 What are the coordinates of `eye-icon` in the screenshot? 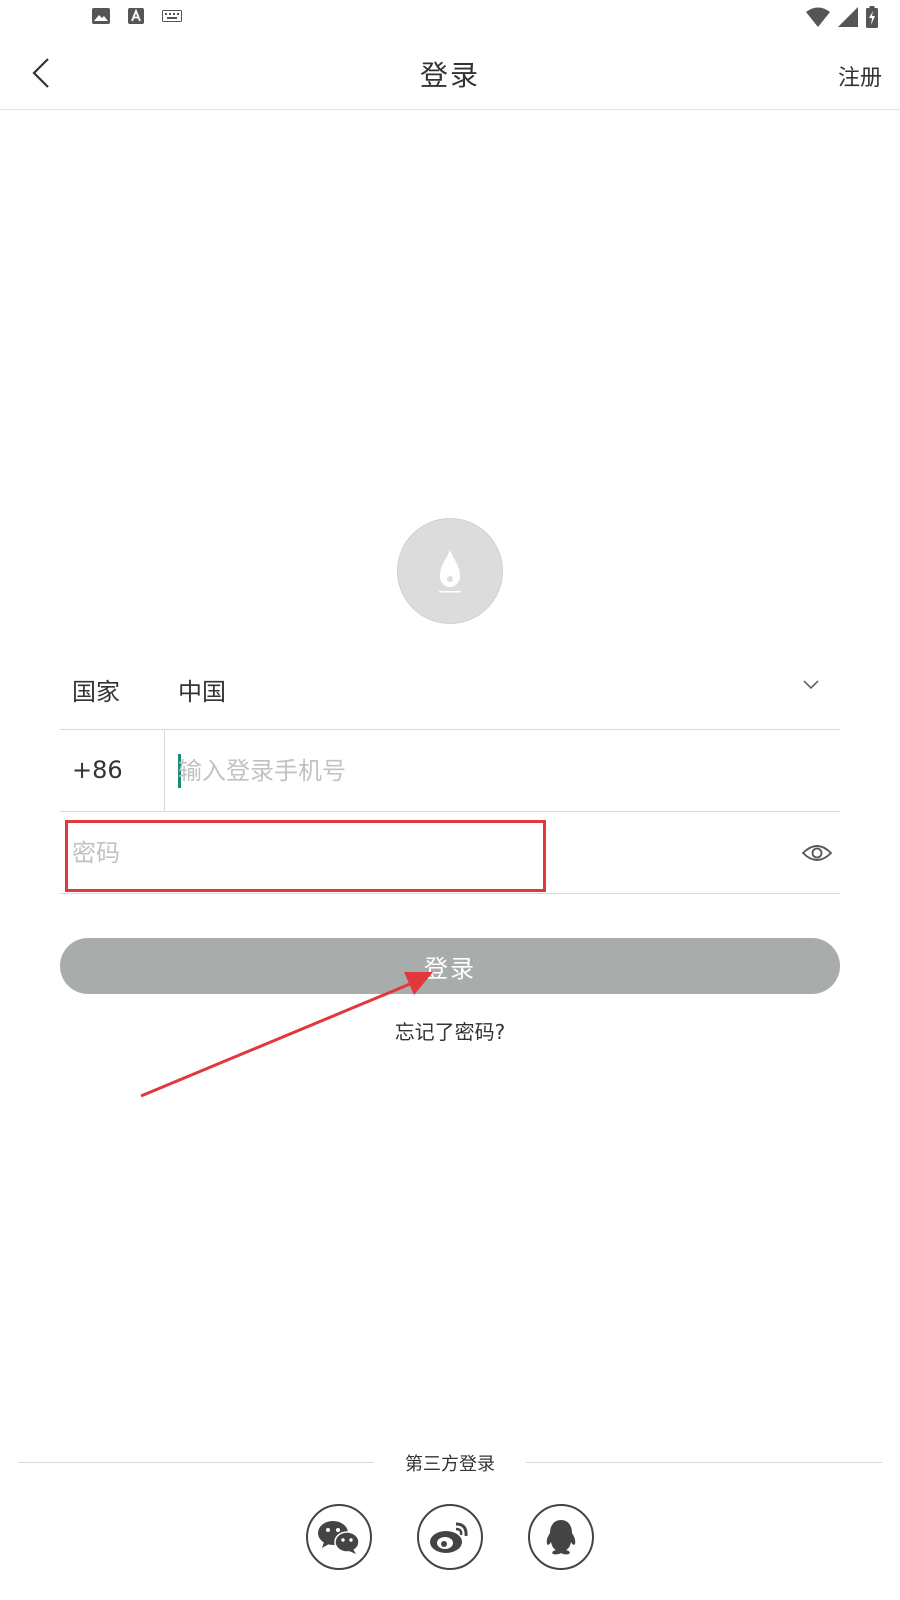 It's located at (817, 853).